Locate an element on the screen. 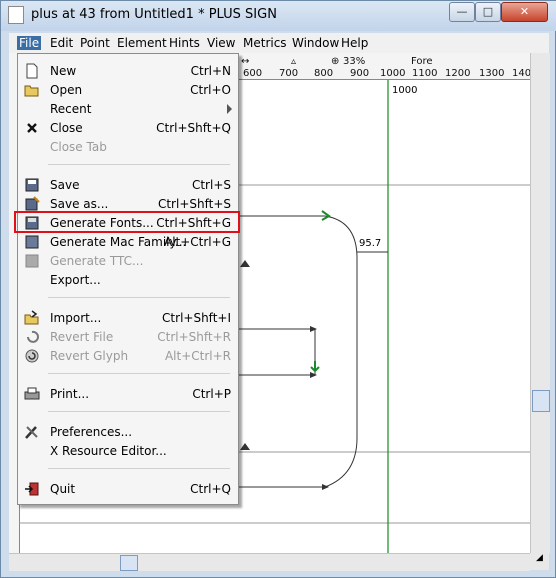 This screenshot has width=556, height=578. menu-item-import: Import... Ctrl+Shft+I is located at coordinates (128, 318).